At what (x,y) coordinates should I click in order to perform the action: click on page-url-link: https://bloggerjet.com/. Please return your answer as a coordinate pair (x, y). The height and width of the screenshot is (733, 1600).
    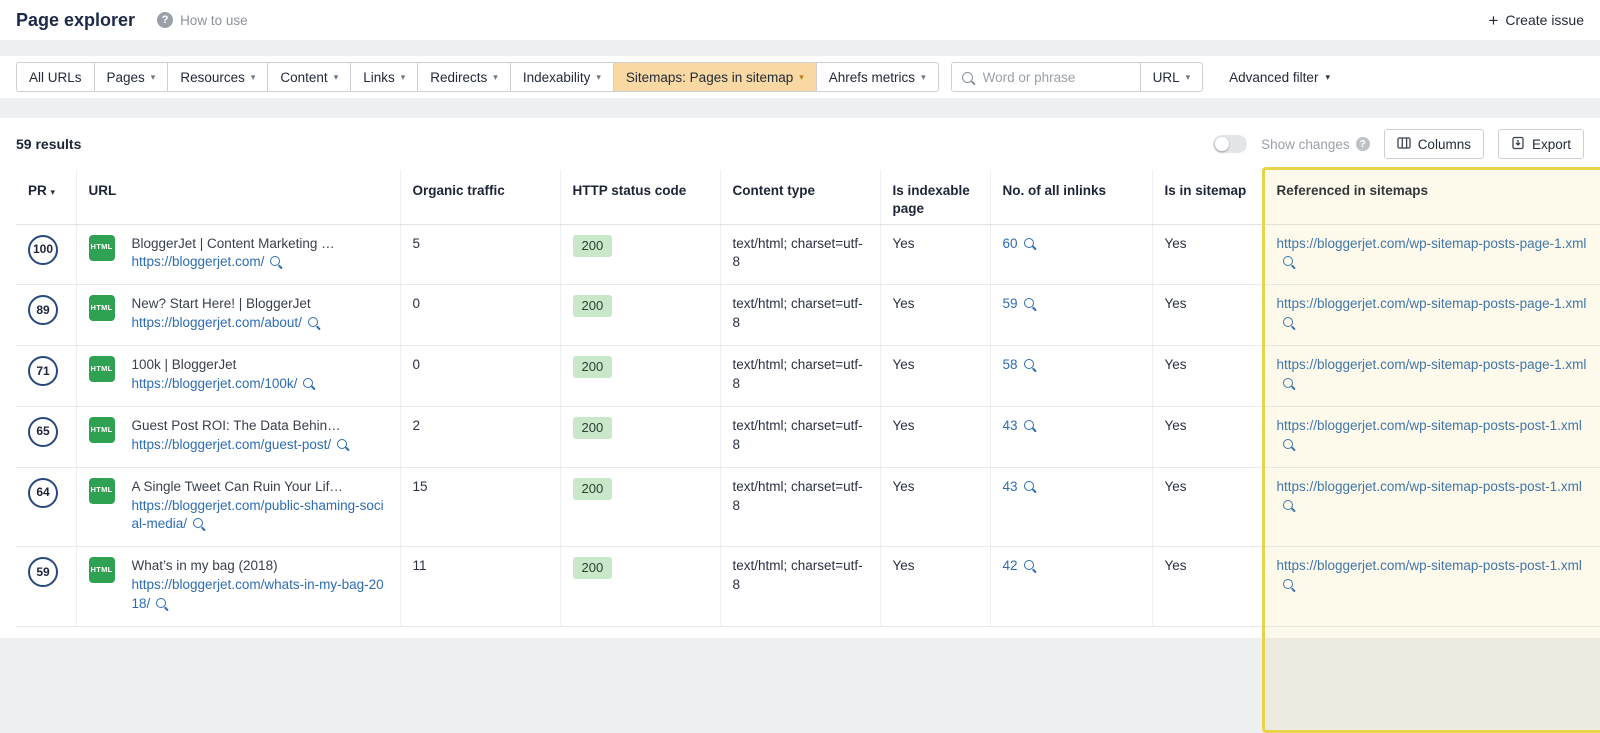
    Looking at the image, I should click on (198, 261).